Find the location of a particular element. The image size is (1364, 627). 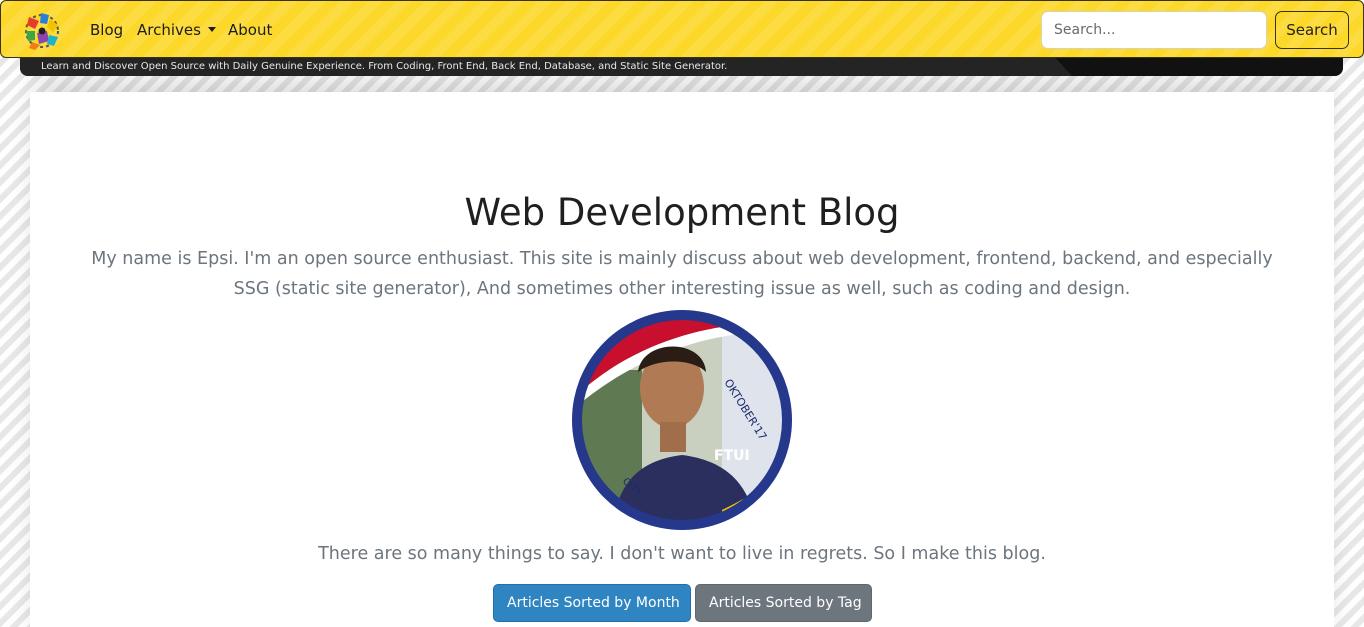

site-logo-icon is located at coordinates (42, 31).